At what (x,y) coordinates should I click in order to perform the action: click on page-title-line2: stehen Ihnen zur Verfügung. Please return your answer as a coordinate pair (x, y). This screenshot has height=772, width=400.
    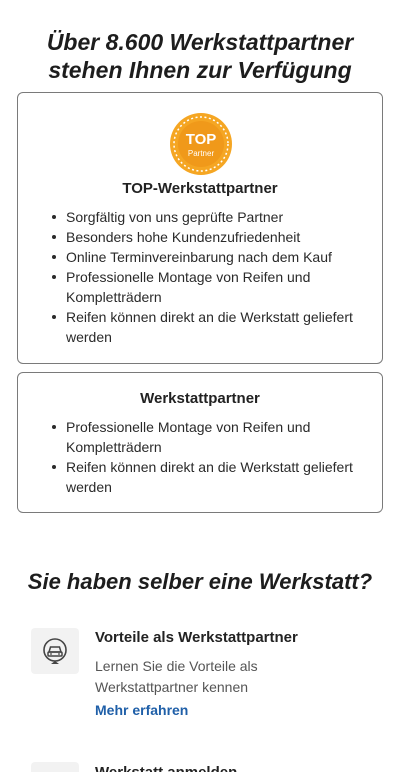
    Looking at the image, I should click on (200, 70).